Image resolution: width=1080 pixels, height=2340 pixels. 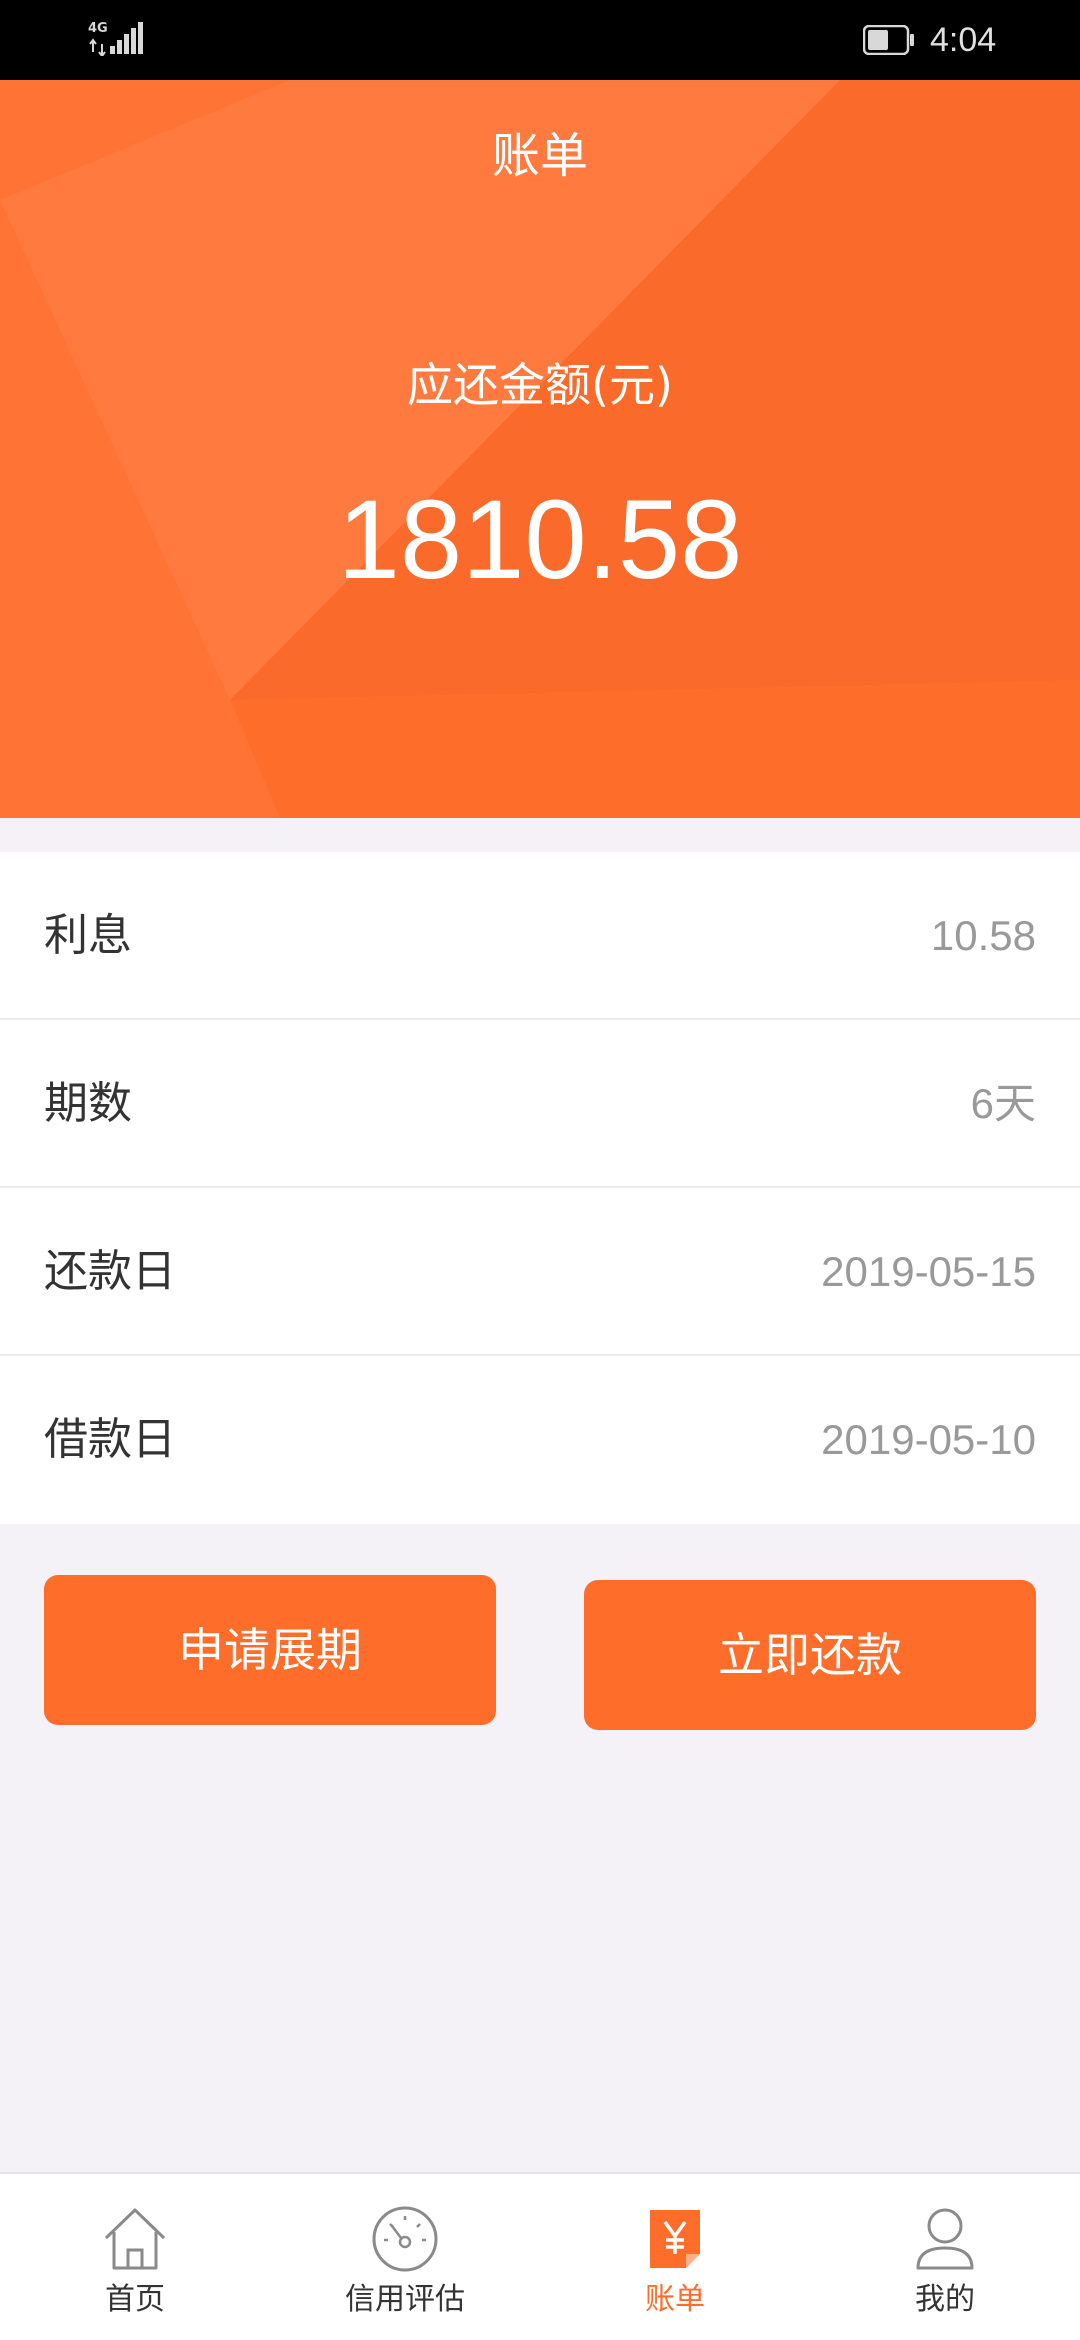 What do you see at coordinates (540, 1272) in the screenshot?
I see `detail-row-repay-date: 还款日 2019-05-15` at bounding box center [540, 1272].